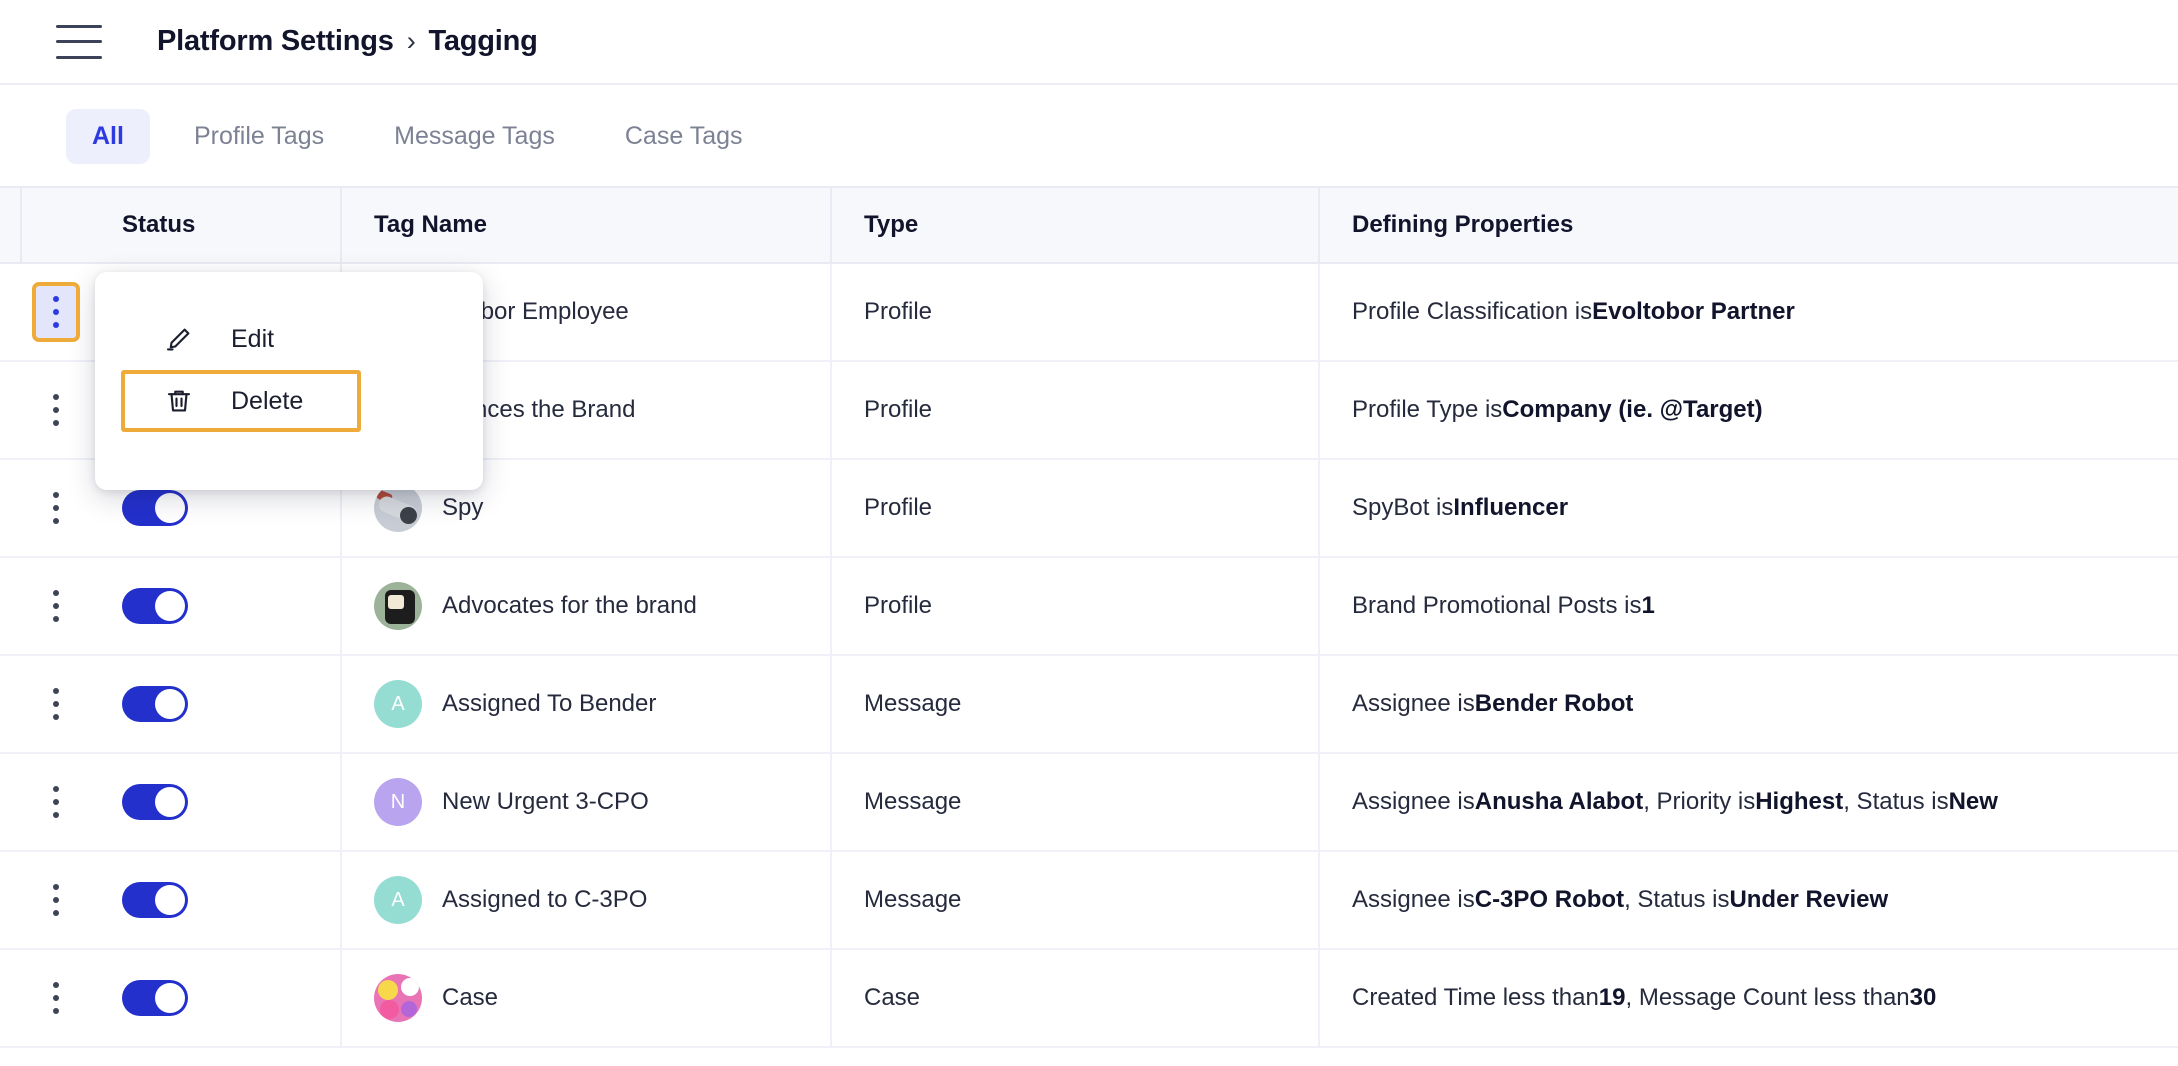 This screenshot has width=2178, height=1066. What do you see at coordinates (470, 997) in the screenshot?
I see `tag-name-label: Case` at bounding box center [470, 997].